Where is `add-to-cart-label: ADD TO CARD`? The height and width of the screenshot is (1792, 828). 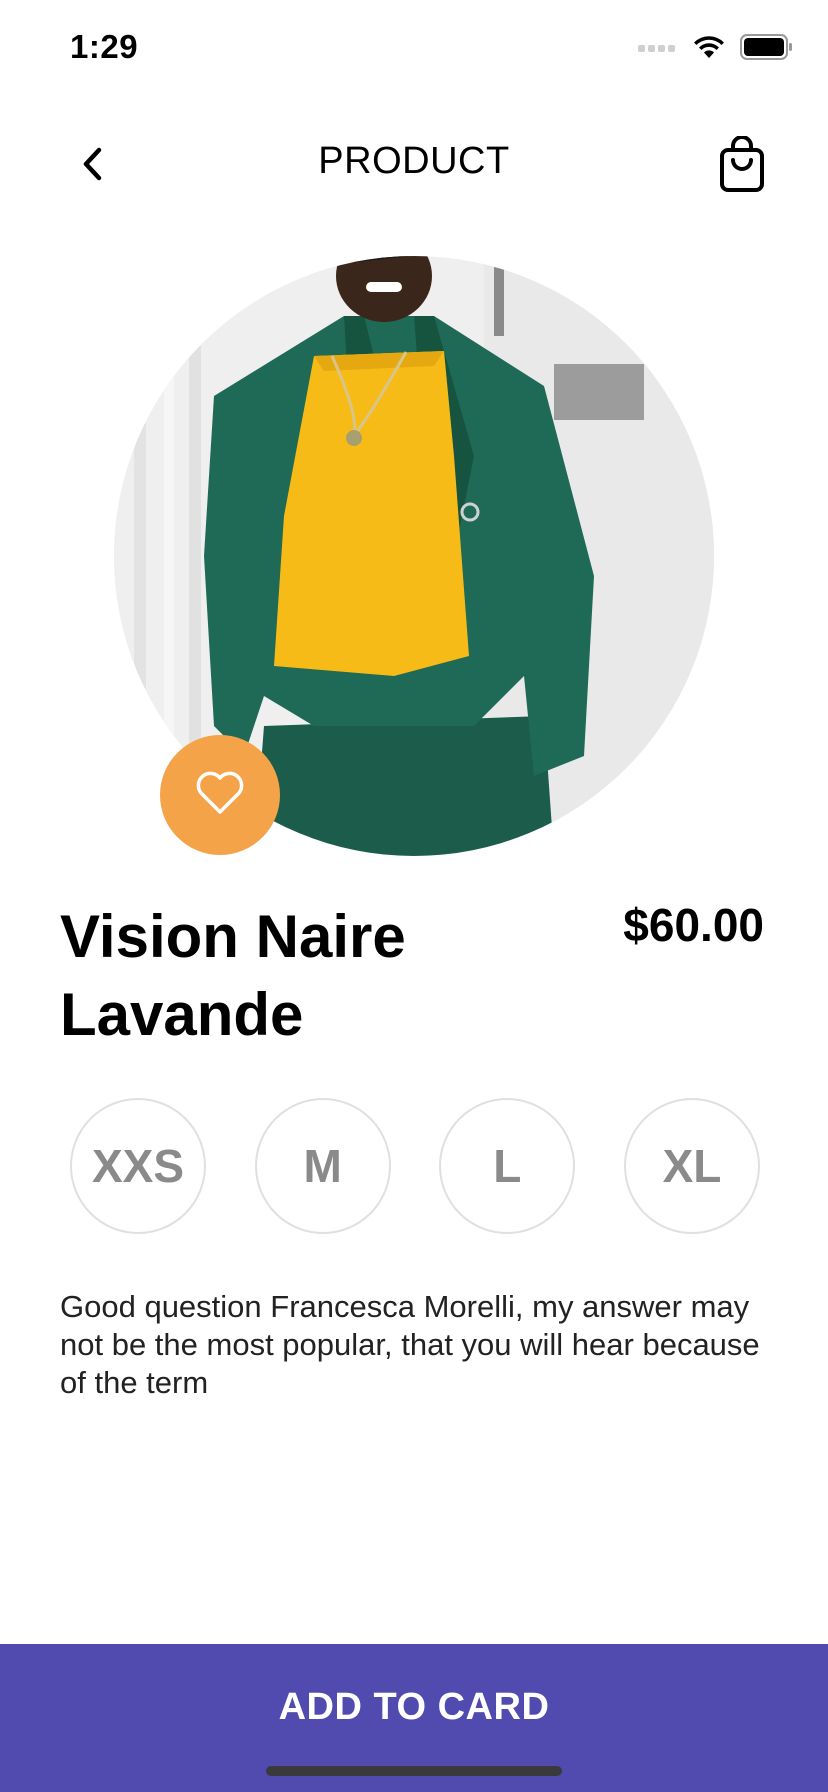
add-to-cart-label: ADD TO CARD is located at coordinates (414, 1707).